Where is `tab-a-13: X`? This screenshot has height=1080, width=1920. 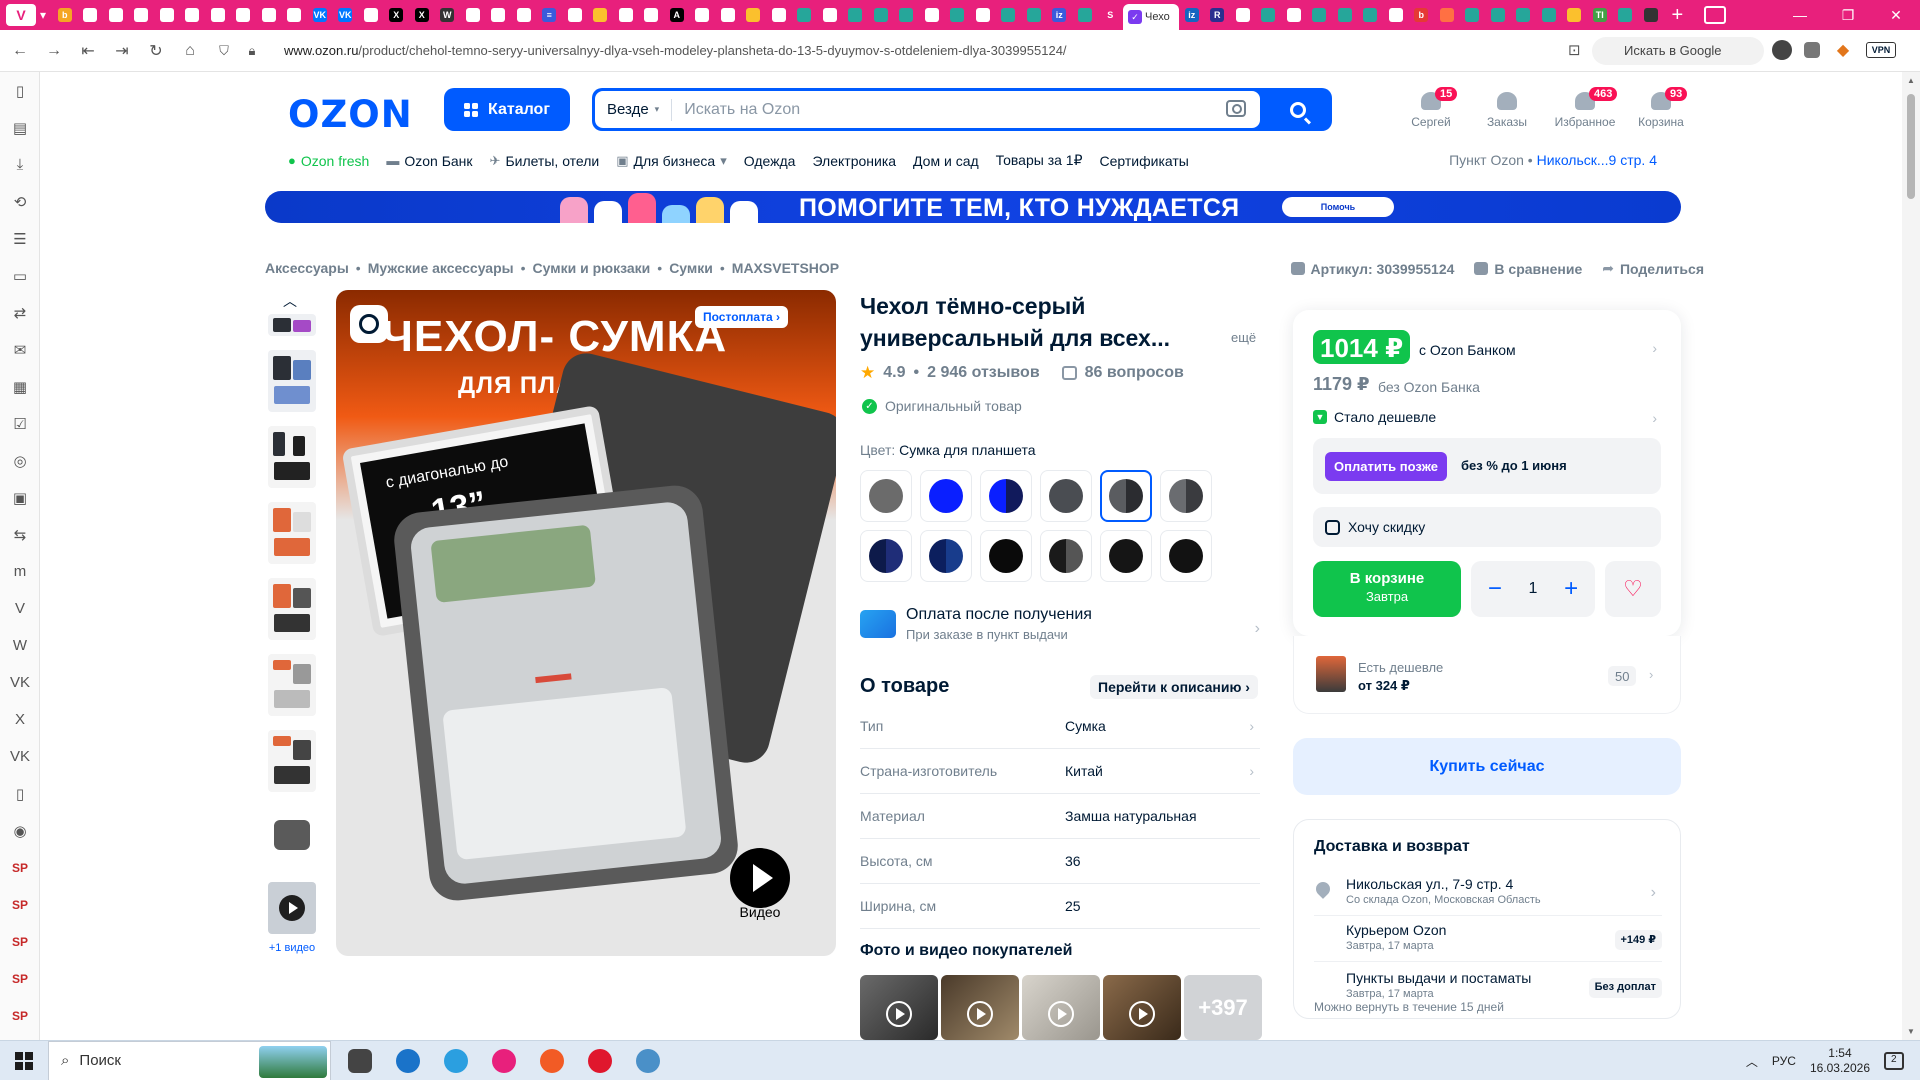
tab-a-13: X is located at coordinates (397, 15).